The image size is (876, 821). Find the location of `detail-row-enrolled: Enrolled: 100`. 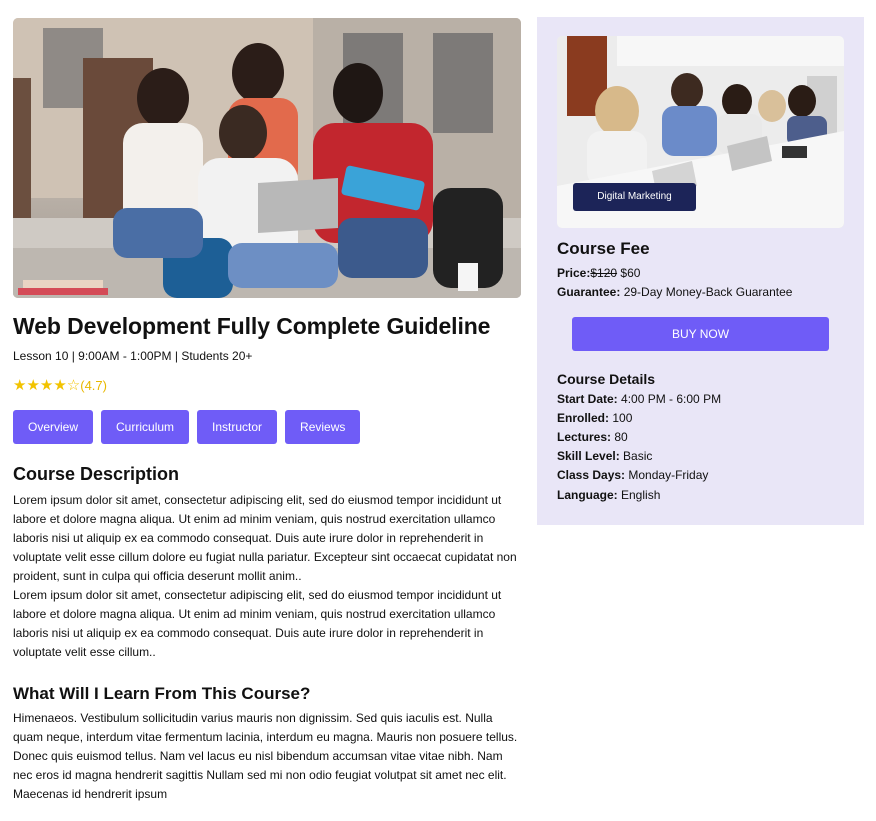

detail-row-enrolled: Enrolled: 100 is located at coordinates (594, 418).